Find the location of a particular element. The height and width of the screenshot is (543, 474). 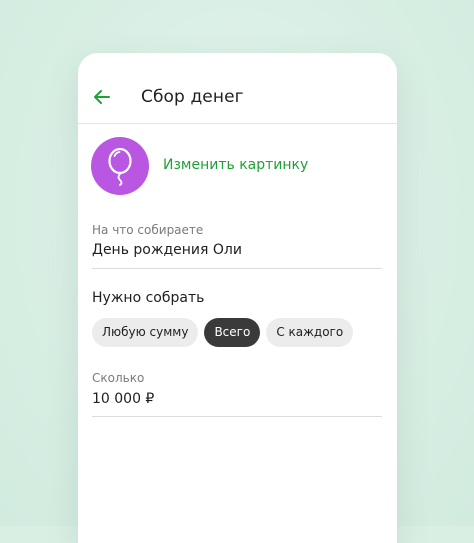

purpose-underline is located at coordinates (237, 268).